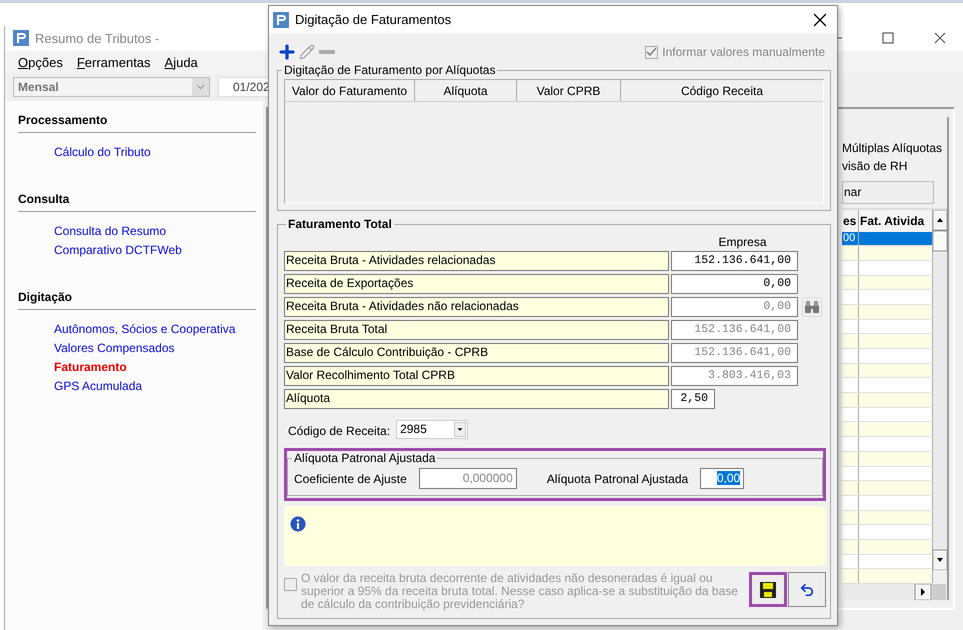 Image resolution: width=963 pixels, height=630 pixels. Describe the element at coordinates (137, 122) in the screenshot. I see `section-title: Processamento` at that location.